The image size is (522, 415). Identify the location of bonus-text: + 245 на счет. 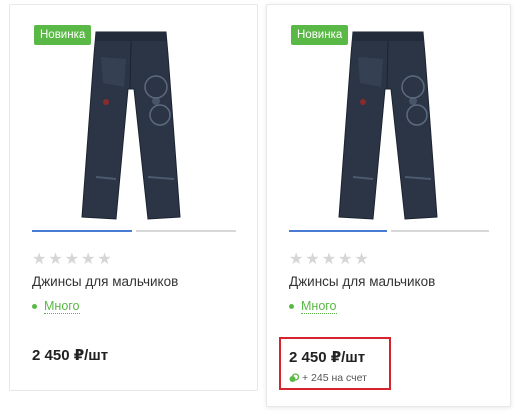
(334, 378).